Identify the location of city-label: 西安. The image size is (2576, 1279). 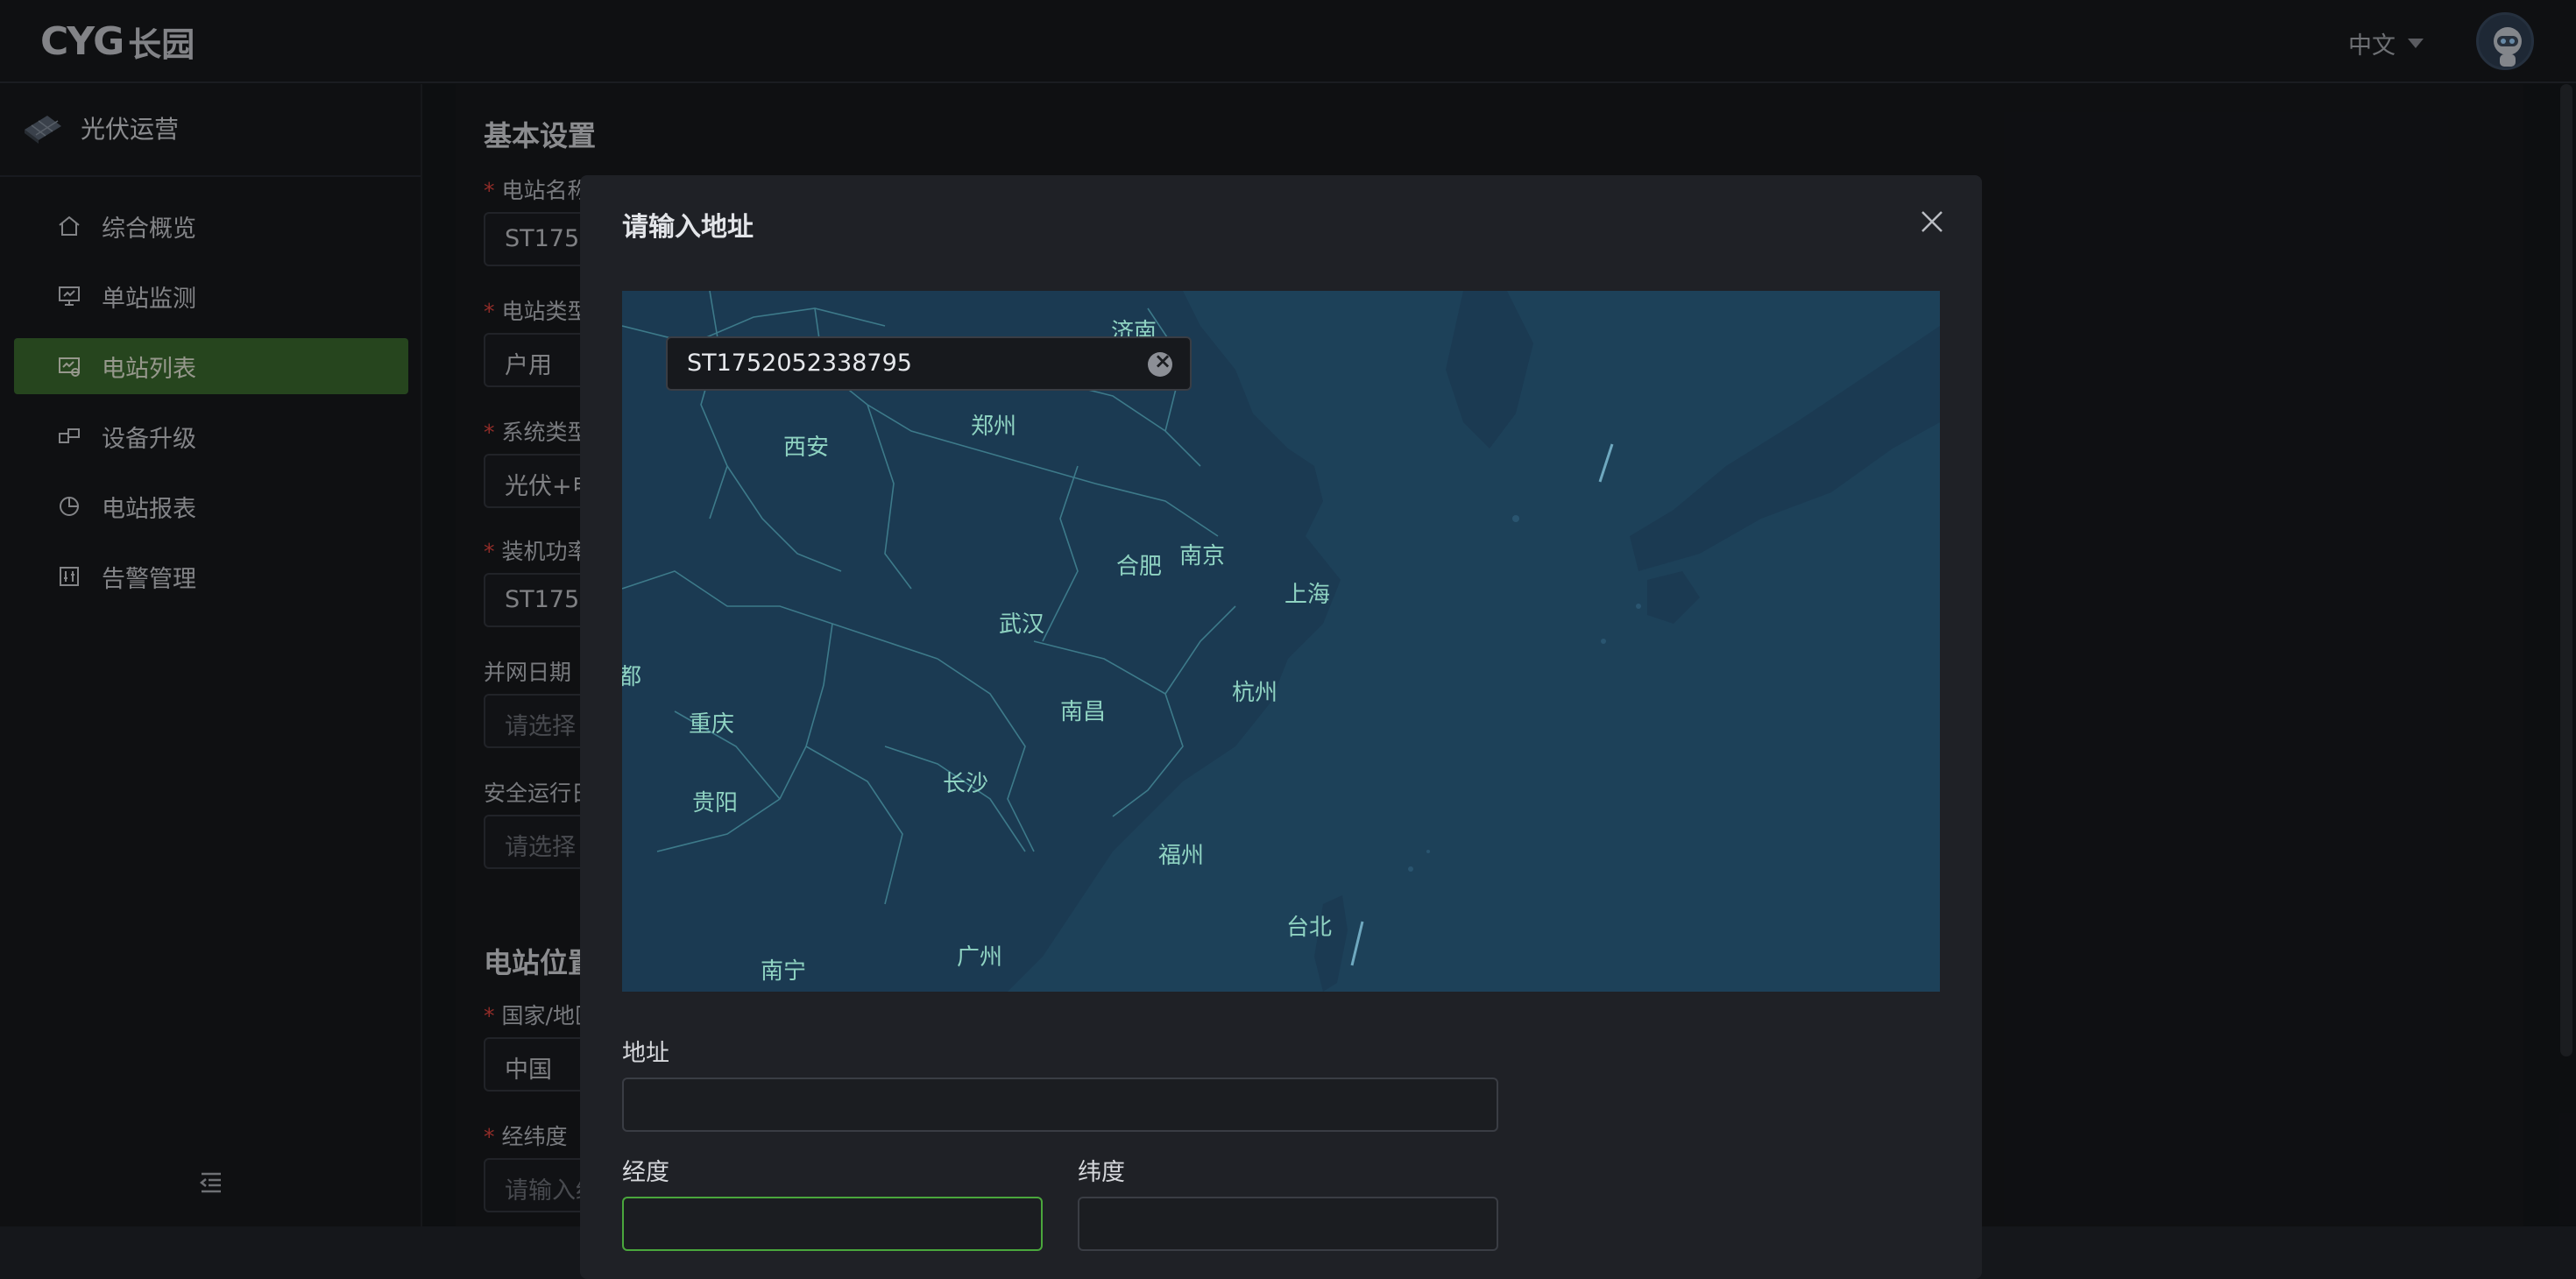
(806, 448).